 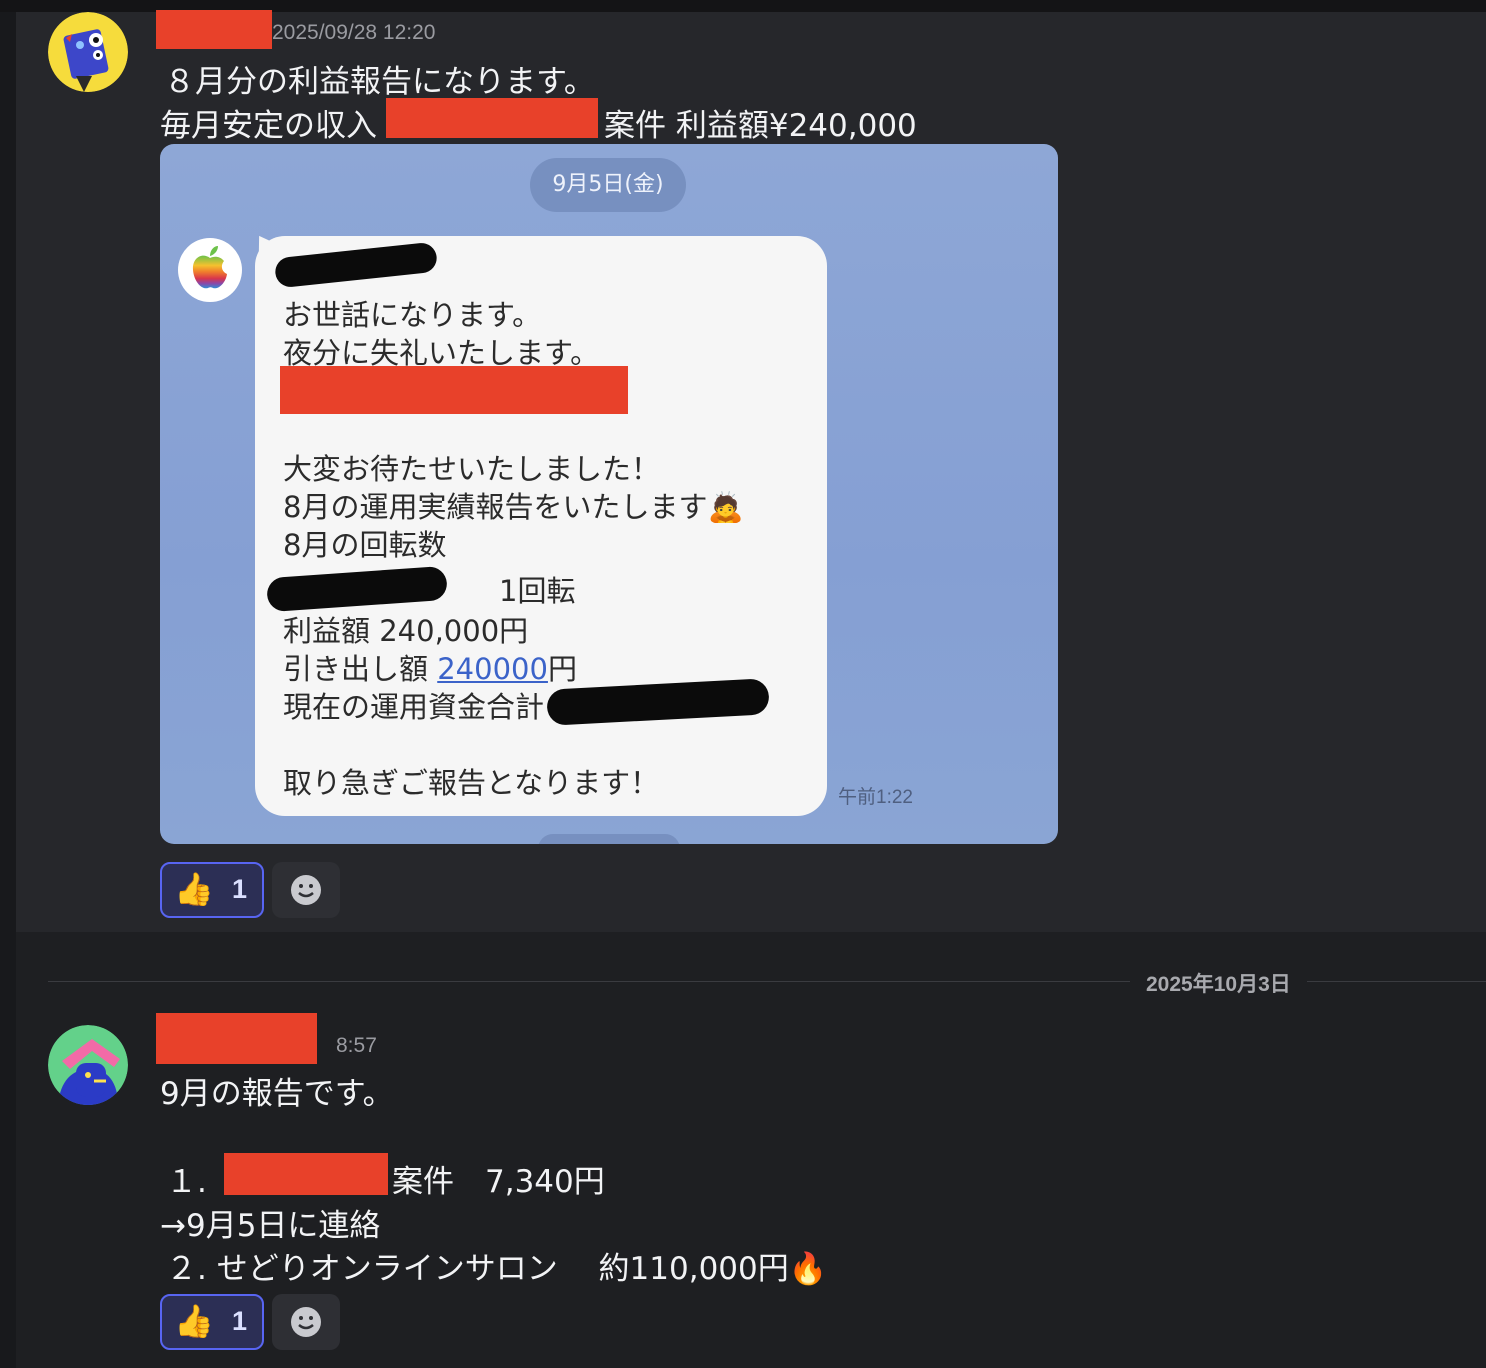 What do you see at coordinates (537, 591) in the screenshot?
I see `bubble-line: 1回転` at bounding box center [537, 591].